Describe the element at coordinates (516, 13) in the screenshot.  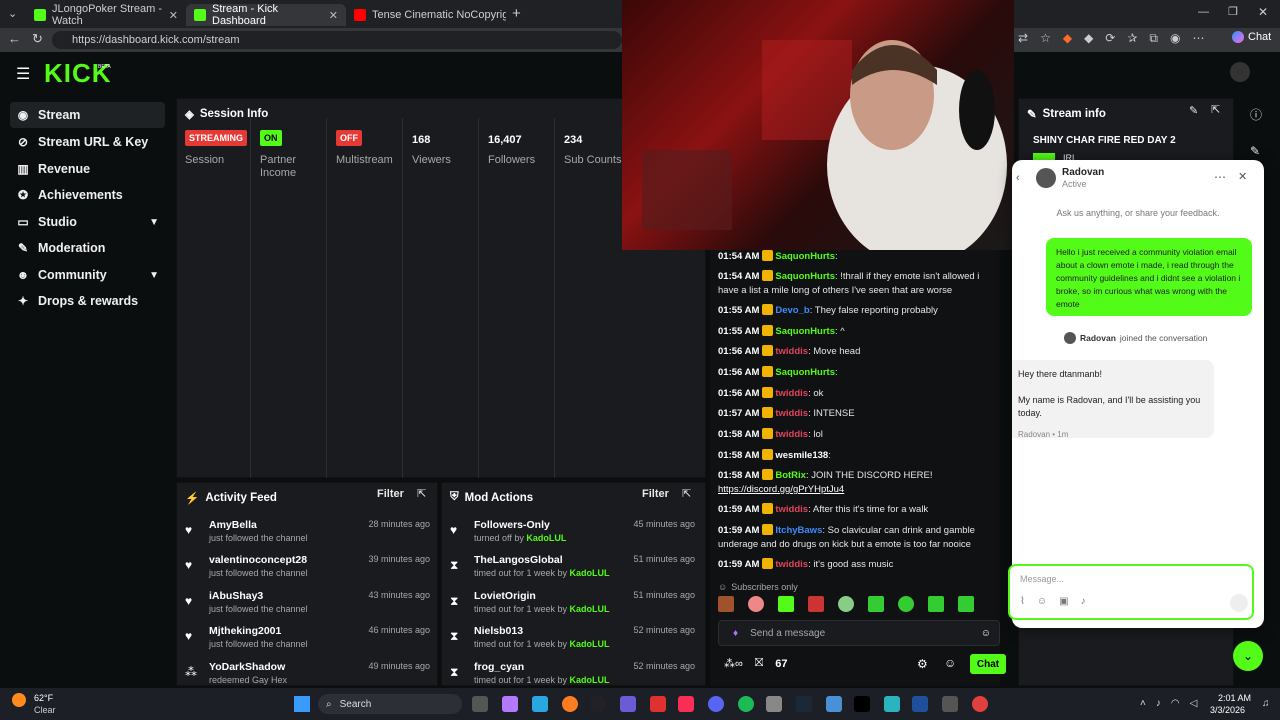
I see `new-tab-icon: +` at that location.